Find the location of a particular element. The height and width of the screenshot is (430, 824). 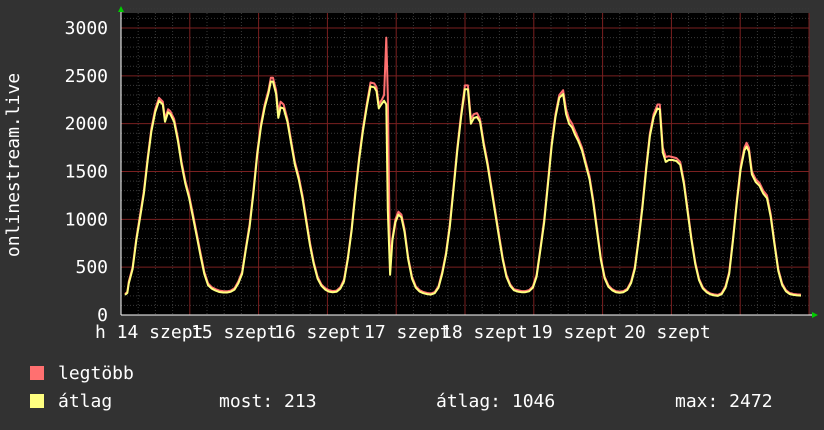

stat-average: átlag: 1046 is located at coordinates (496, 401).